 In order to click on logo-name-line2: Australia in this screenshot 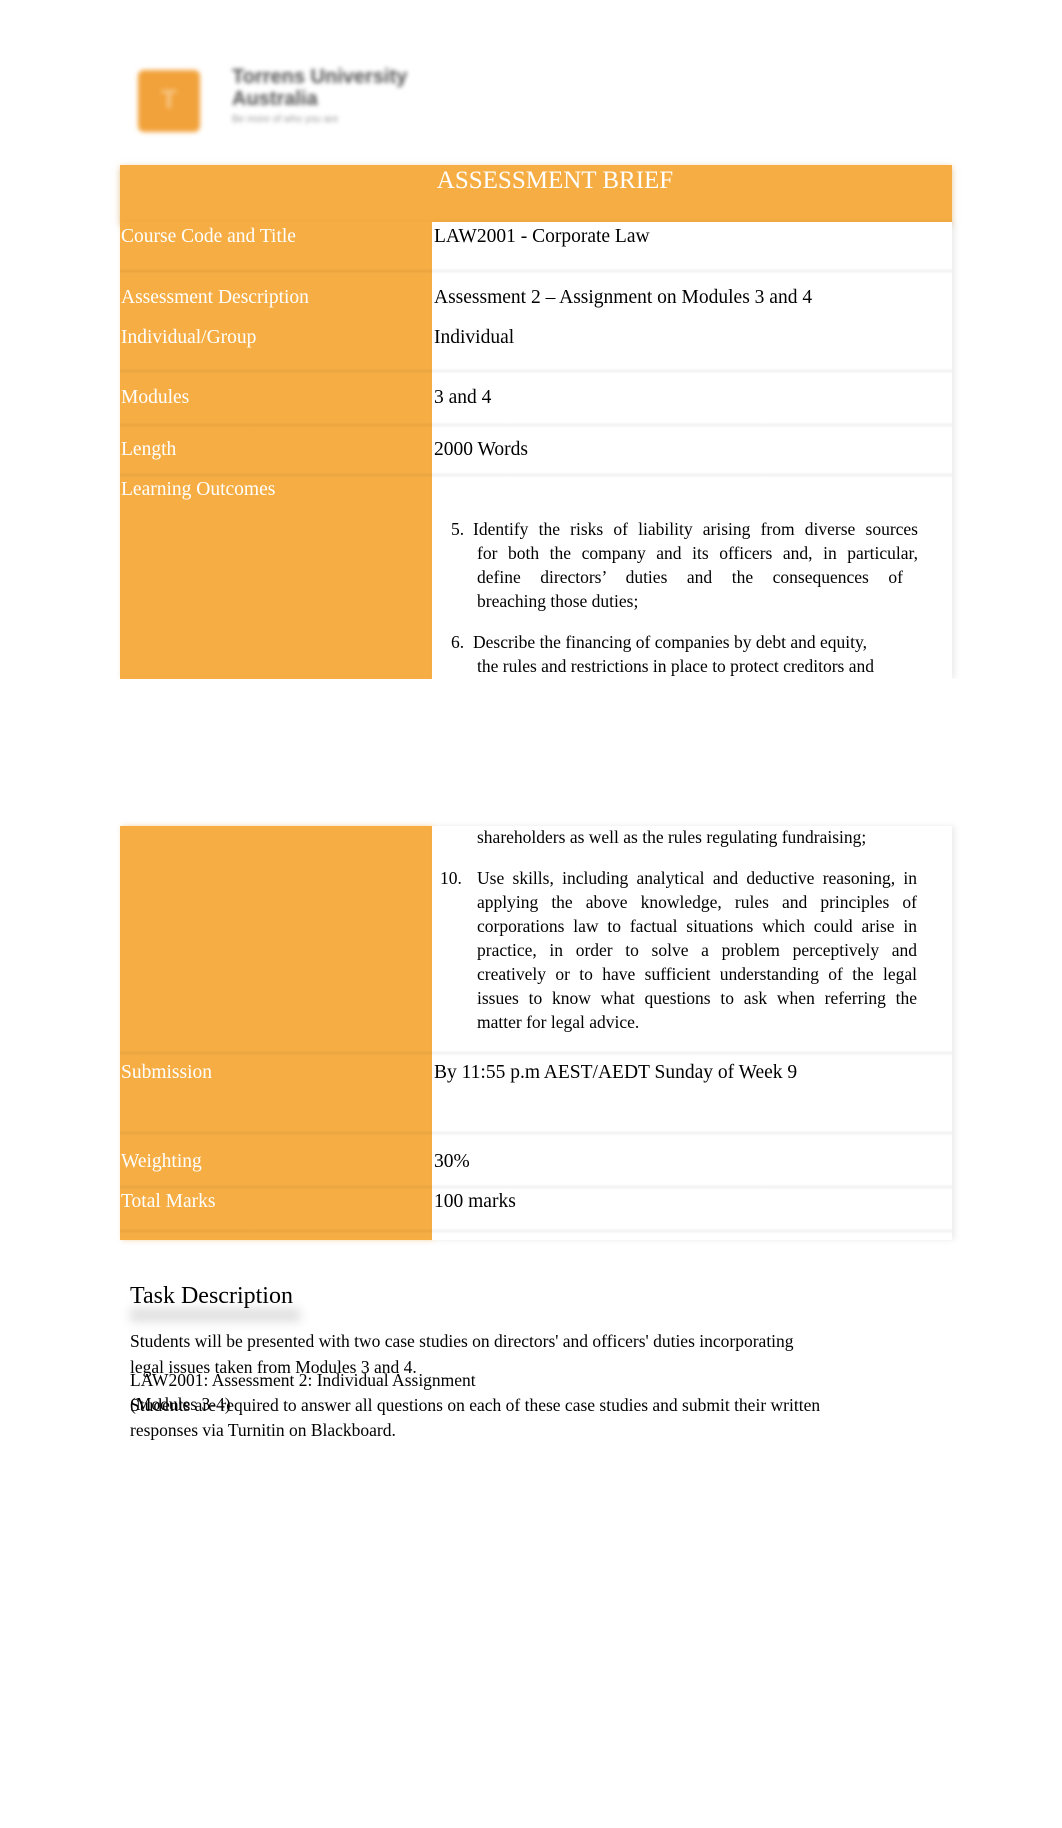, I will do `click(275, 99)`.